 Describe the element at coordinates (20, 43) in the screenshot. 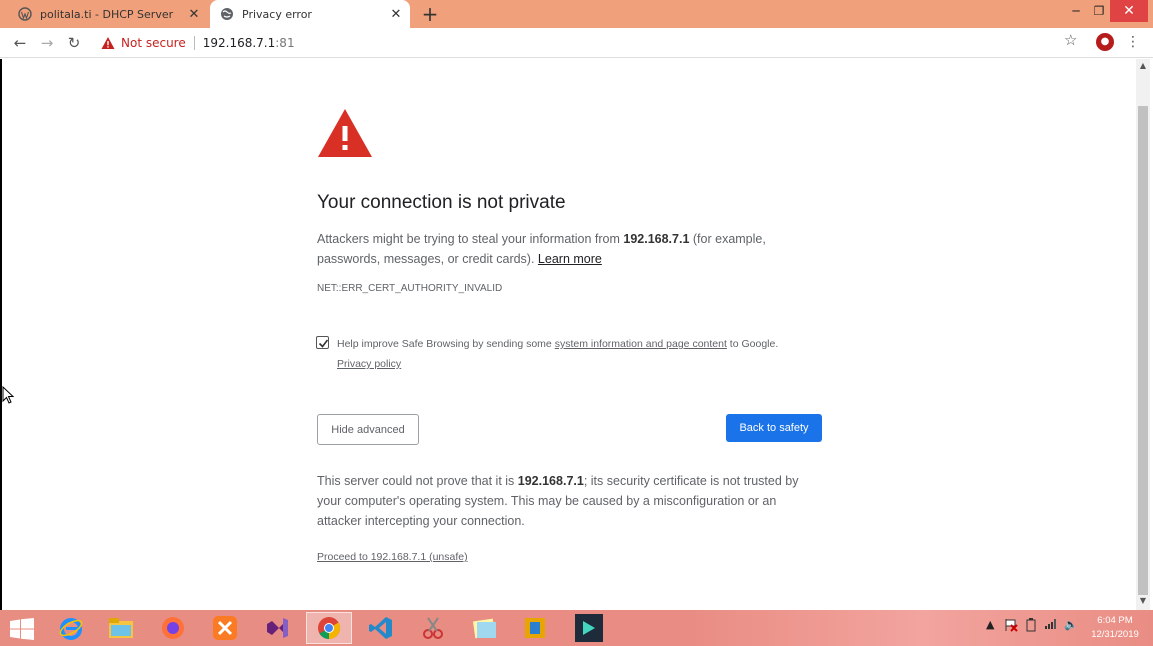

I see `back-arrow-icon: ←` at that location.